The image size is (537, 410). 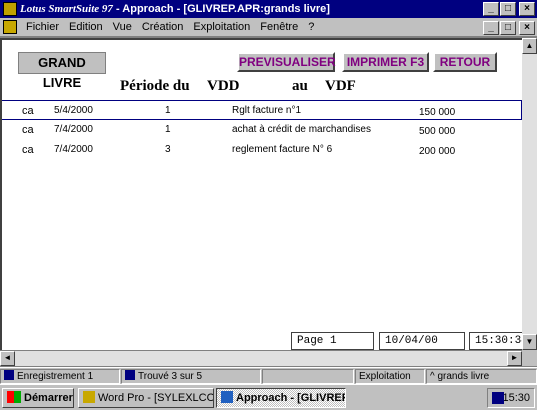 I want to click on wordpro-icon, so click(x=89, y=397).